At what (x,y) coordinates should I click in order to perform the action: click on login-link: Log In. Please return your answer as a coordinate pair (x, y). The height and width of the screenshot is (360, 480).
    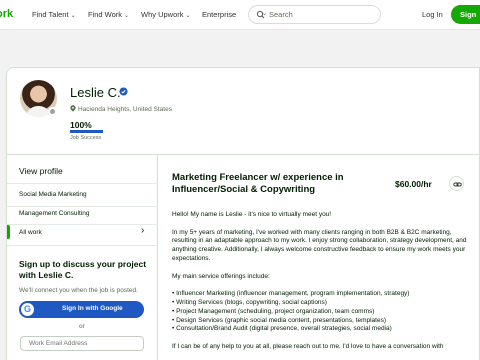
    Looking at the image, I should click on (432, 14).